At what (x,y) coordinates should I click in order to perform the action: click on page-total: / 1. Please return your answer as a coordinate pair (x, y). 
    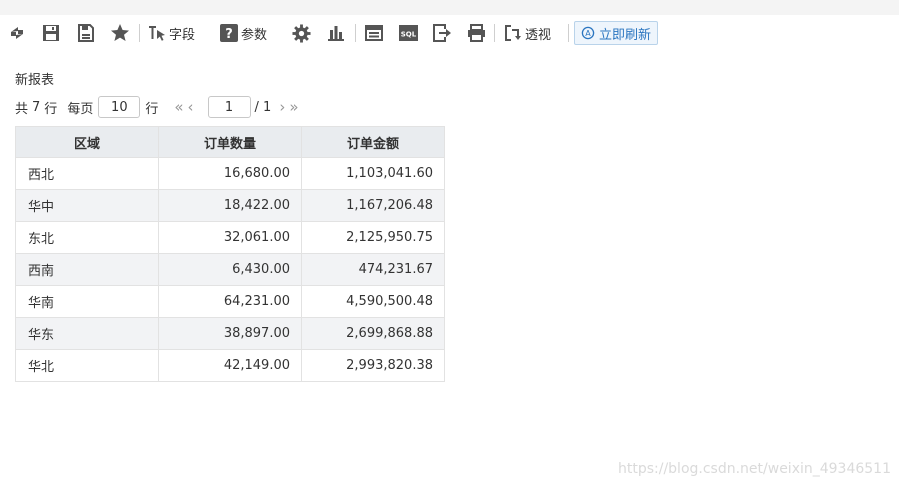
    Looking at the image, I should click on (263, 107).